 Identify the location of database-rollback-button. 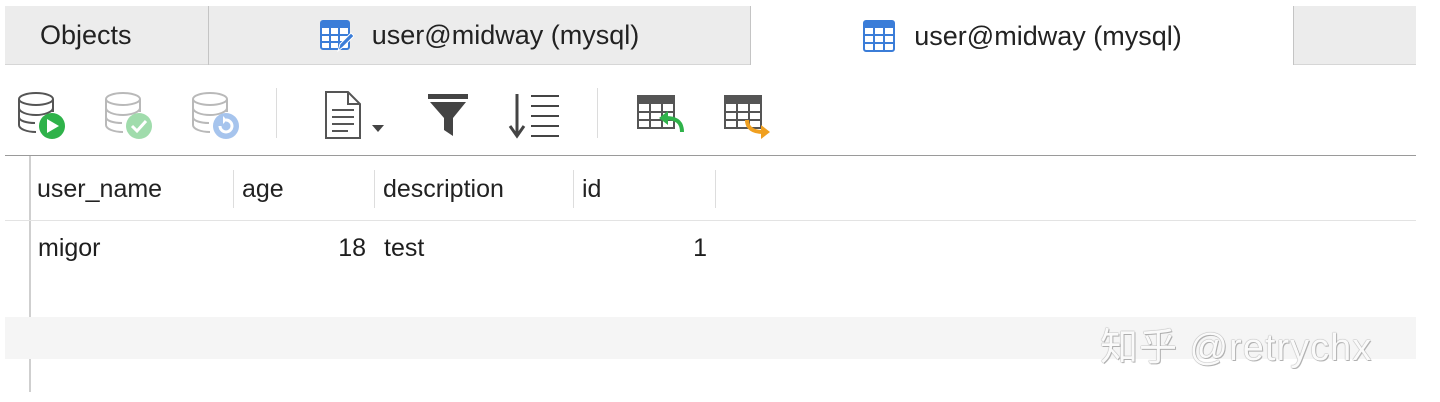
(216, 116).